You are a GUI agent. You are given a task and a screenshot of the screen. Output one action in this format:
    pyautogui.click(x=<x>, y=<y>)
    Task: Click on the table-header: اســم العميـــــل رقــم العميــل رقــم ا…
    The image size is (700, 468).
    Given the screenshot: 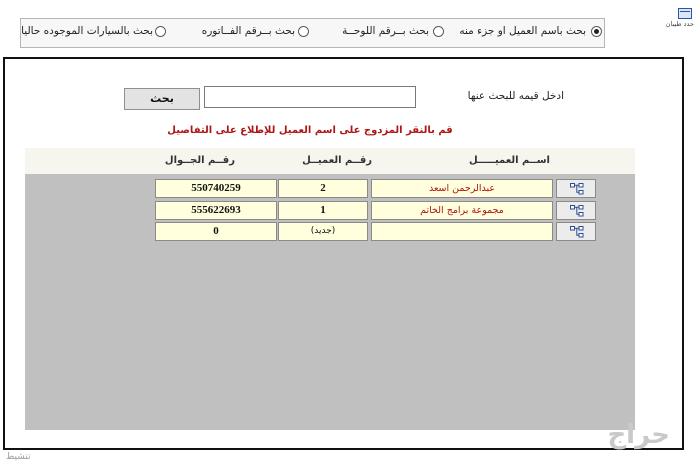 What is the action you would take?
    pyautogui.click(x=330, y=161)
    